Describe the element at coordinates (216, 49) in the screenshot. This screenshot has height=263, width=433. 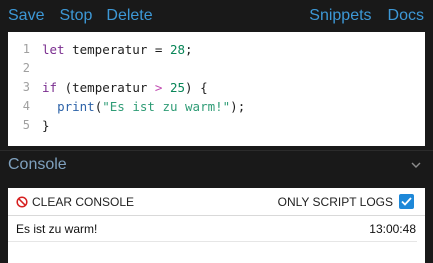
I see `code-line: 1 let temperatur = 28;` at that location.